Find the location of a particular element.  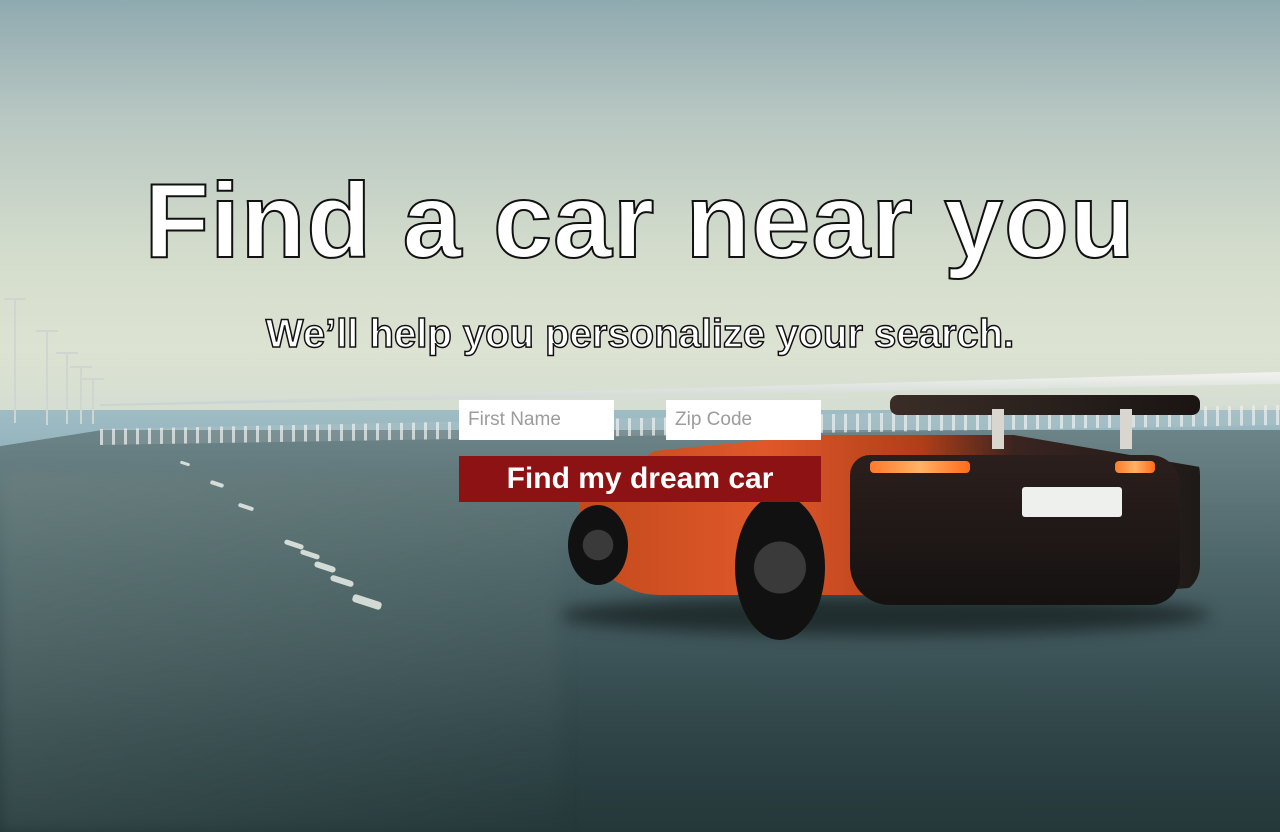

license-plate is located at coordinates (1072, 502).